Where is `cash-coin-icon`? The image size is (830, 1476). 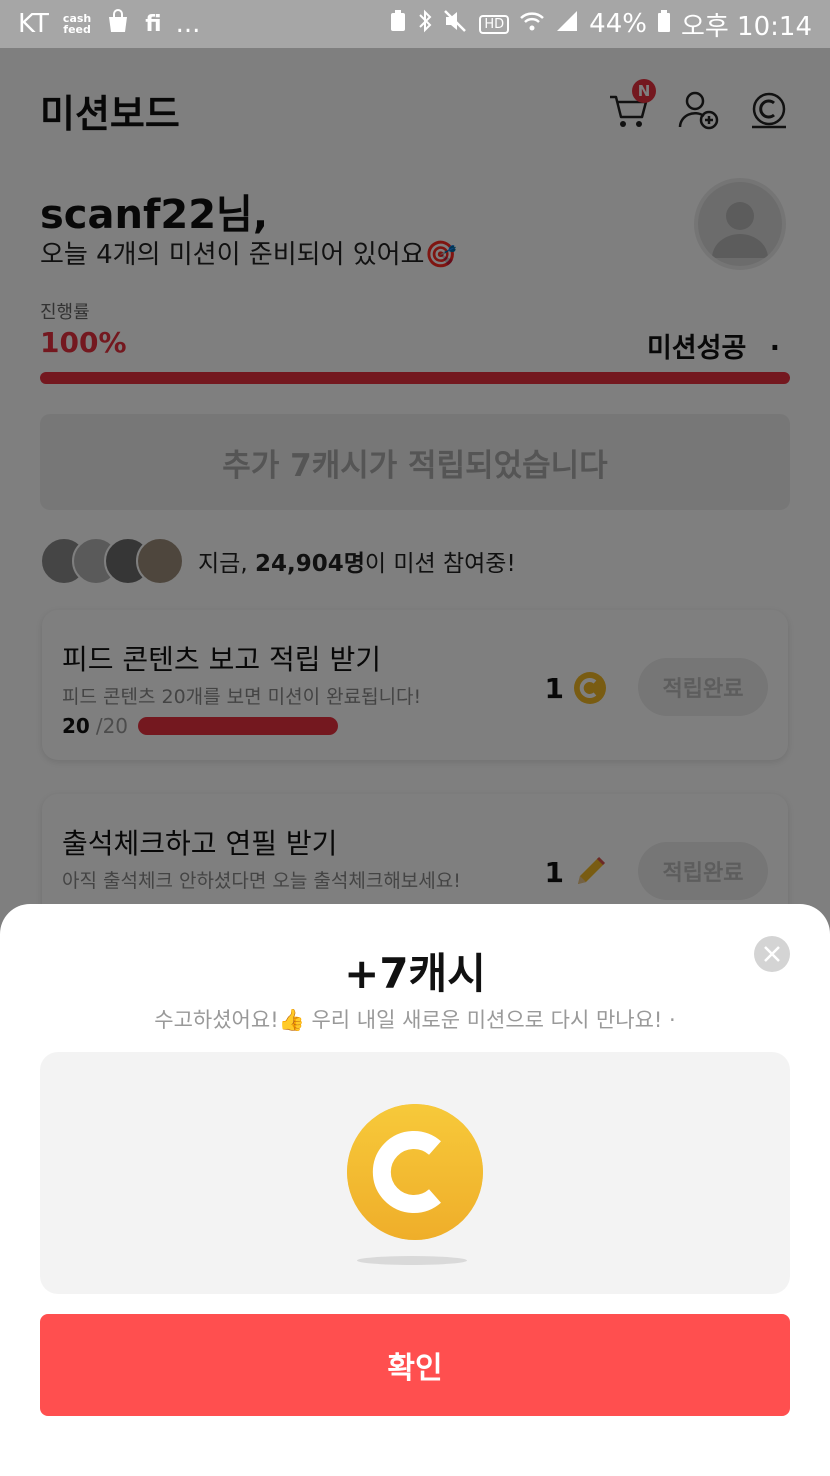 cash-coin-icon is located at coordinates (415, 1172).